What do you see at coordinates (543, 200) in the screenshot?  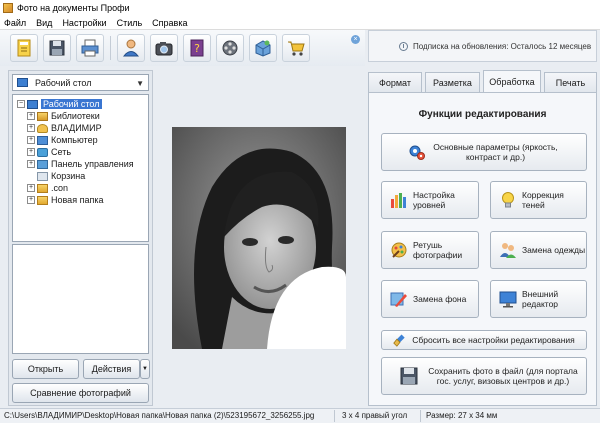 I see `shadows-label: Коррекция теней` at bounding box center [543, 200].